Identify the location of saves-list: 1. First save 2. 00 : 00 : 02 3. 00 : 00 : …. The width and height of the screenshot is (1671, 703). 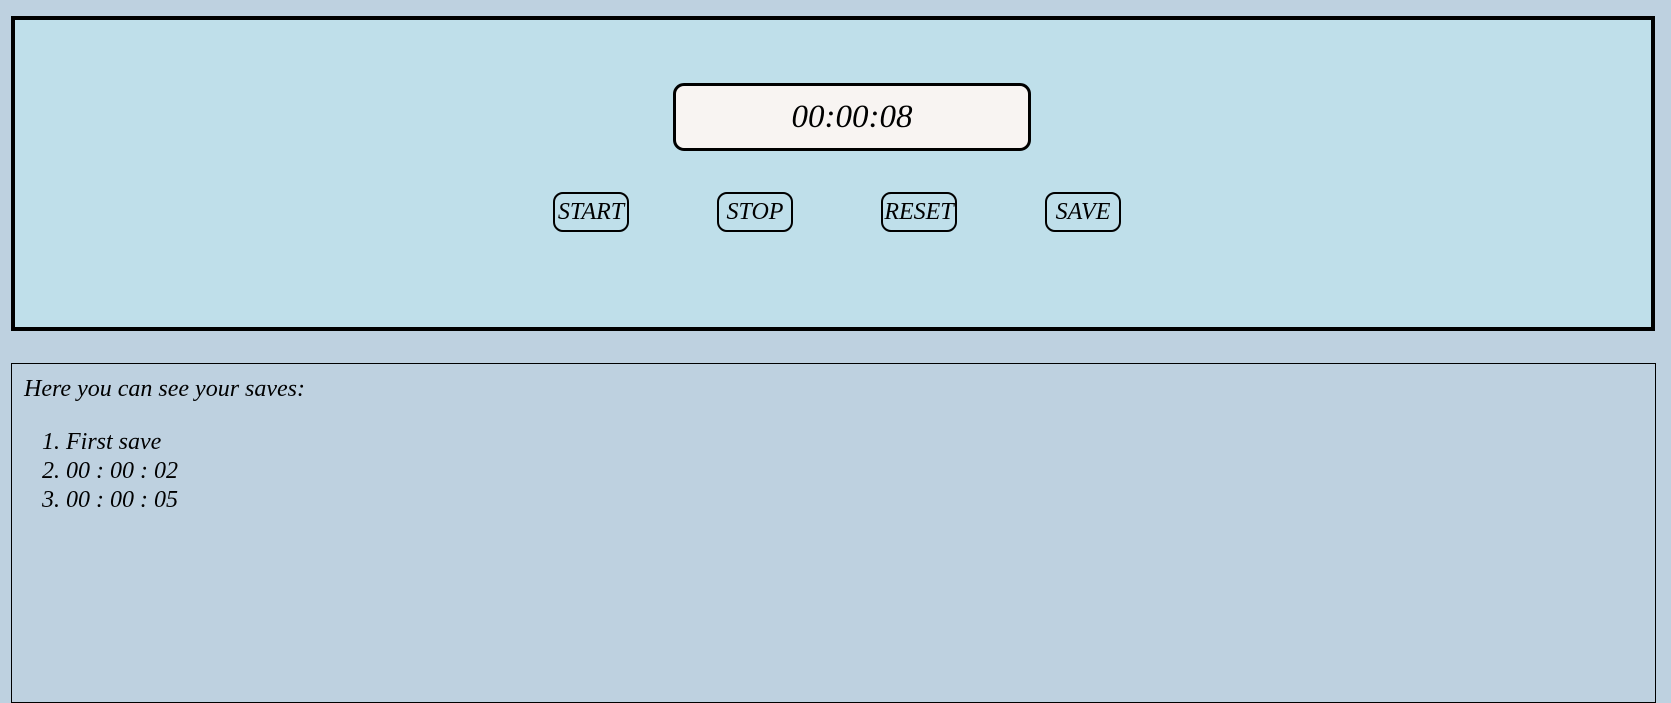
(101, 471).